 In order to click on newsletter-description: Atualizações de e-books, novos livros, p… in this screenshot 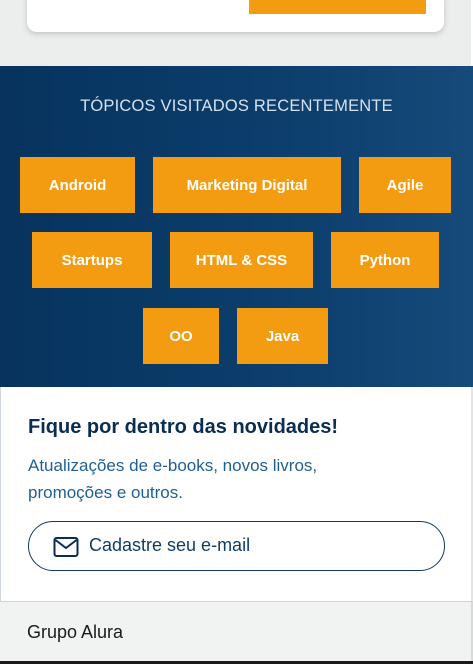, I will do `click(173, 479)`.